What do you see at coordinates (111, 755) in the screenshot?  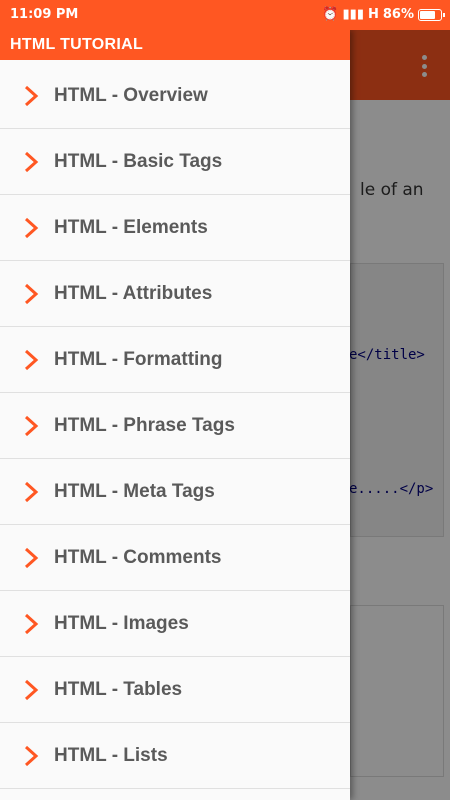 I see `menu-item-label: HTML - Lists` at bounding box center [111, 755].